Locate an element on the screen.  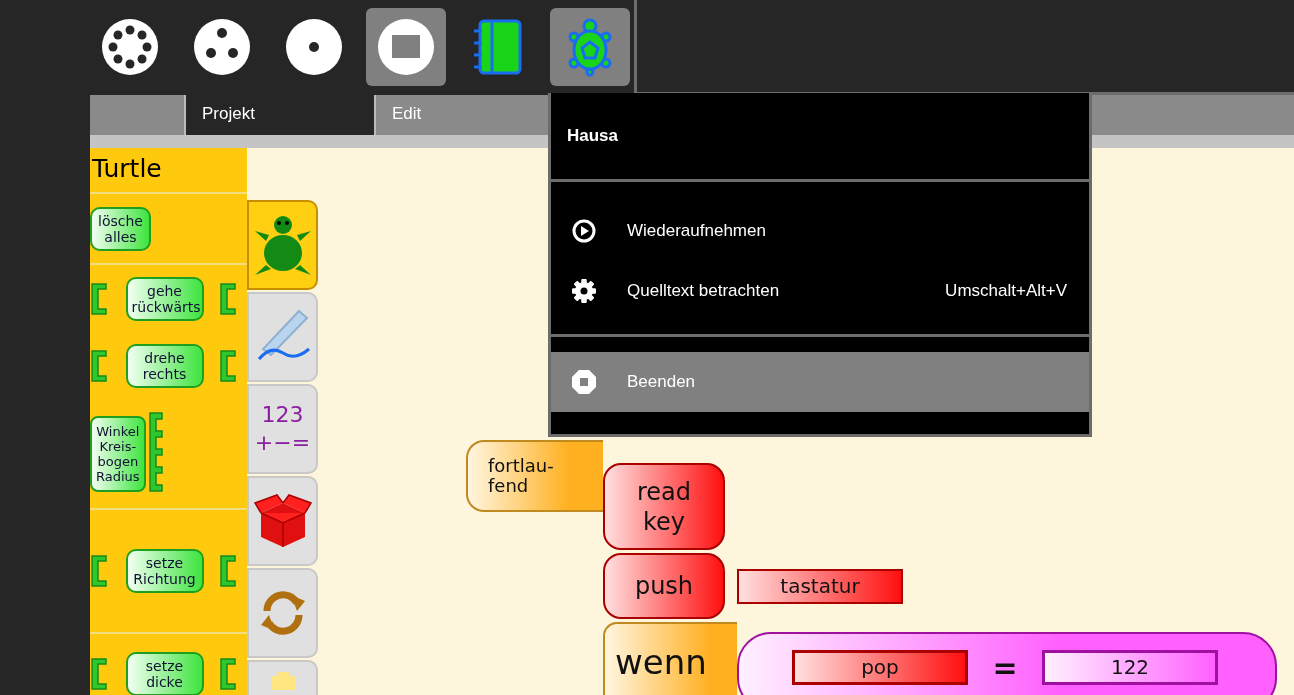
menu-item: Beenden is located at coordinates (820, 382).